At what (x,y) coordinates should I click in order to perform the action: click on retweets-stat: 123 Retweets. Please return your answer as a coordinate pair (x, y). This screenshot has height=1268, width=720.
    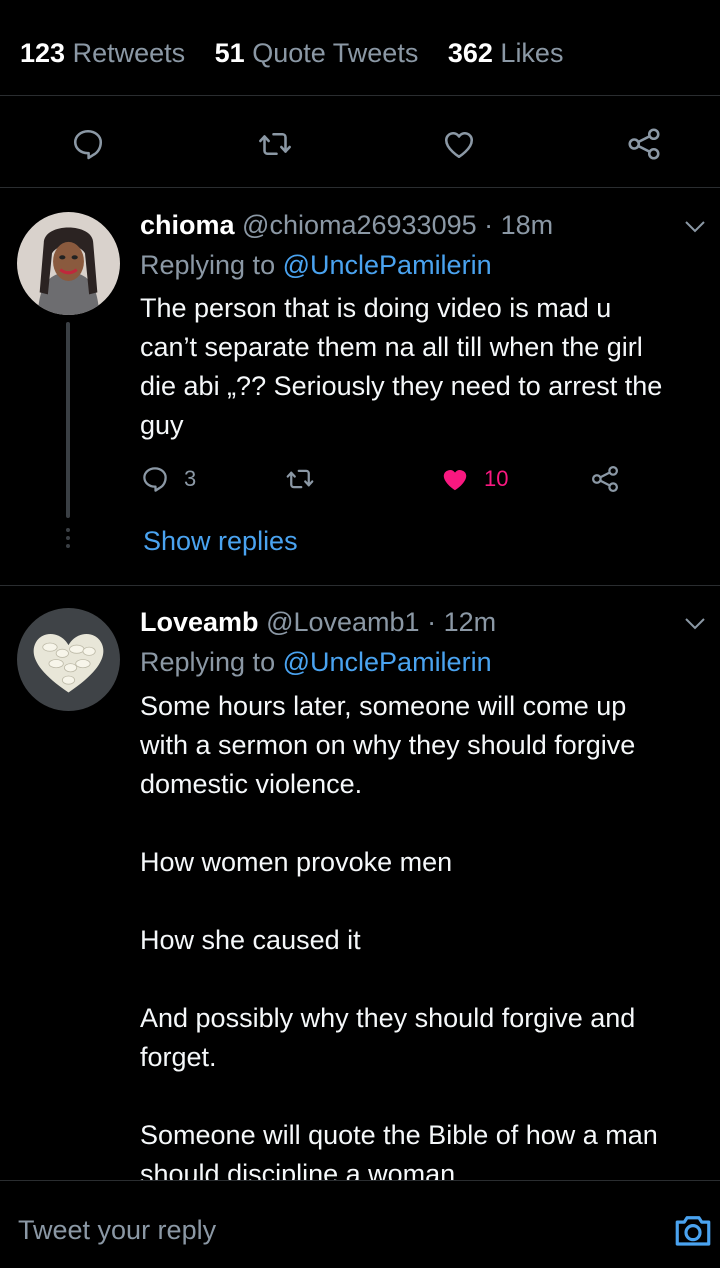
    Looking at the image, I should click on (102, 53).